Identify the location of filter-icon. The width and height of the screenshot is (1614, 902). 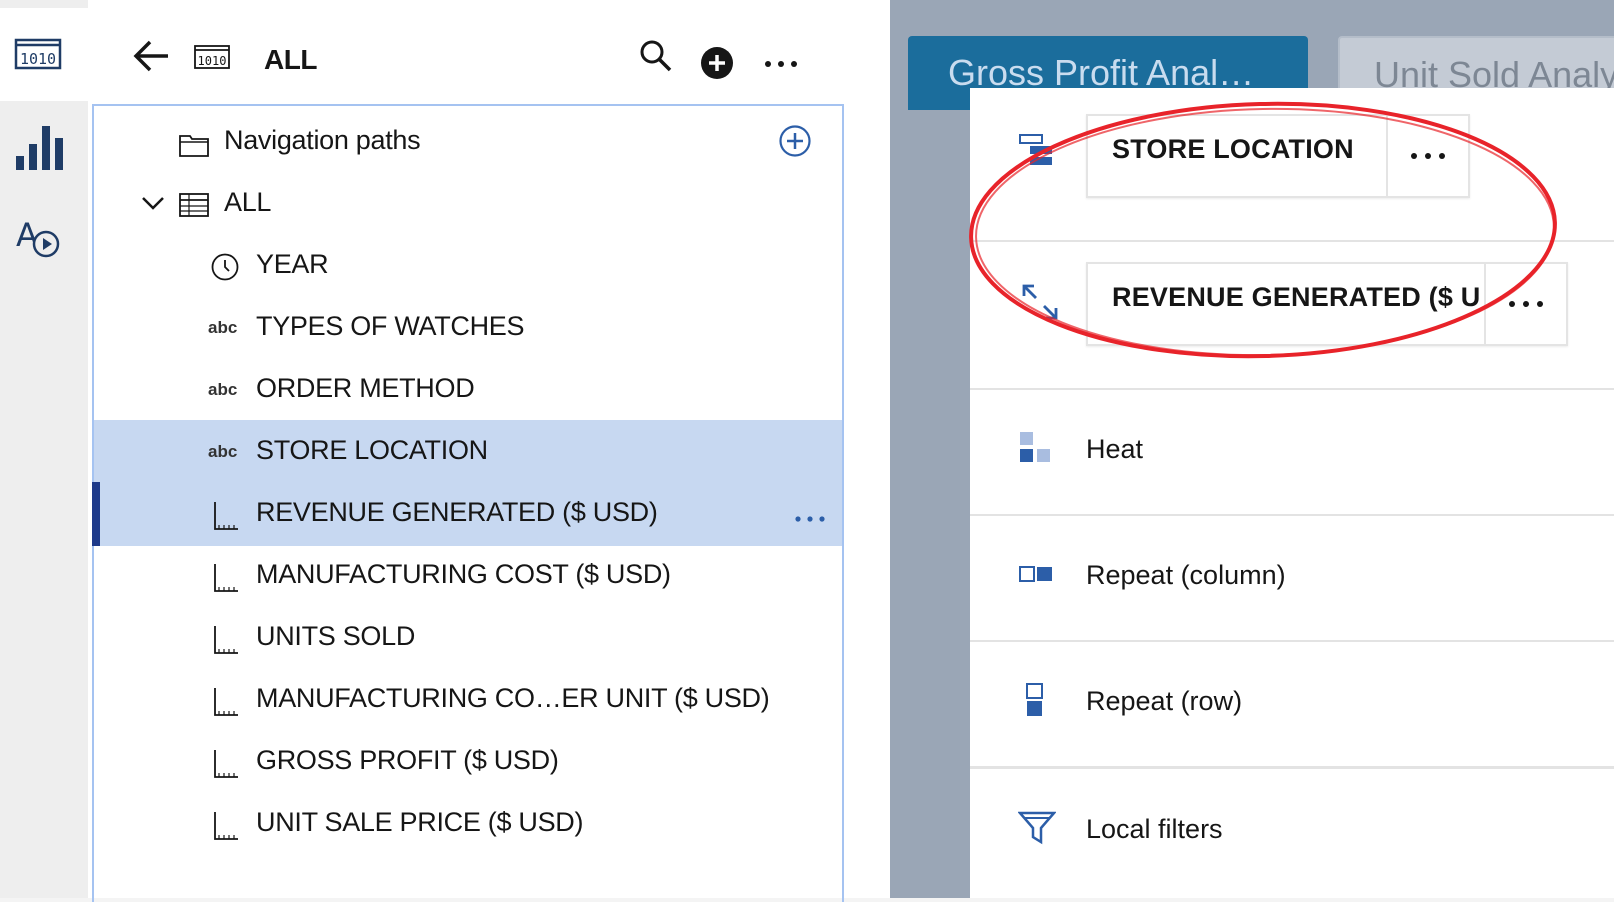
(1037, 830).